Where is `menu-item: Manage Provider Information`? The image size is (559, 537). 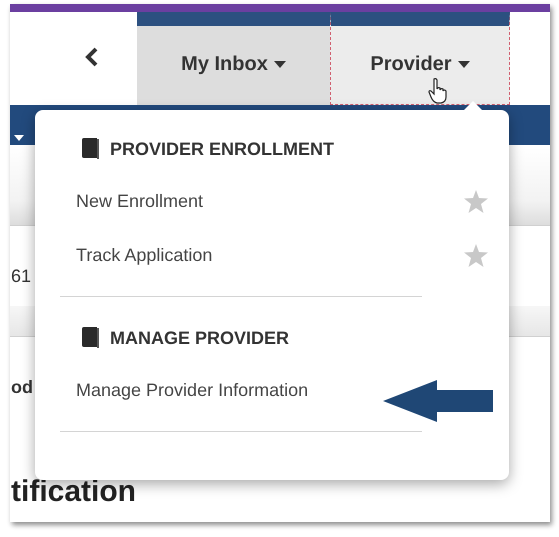
menu-item: Manage Provider Information is located at coordinates (192, 390).